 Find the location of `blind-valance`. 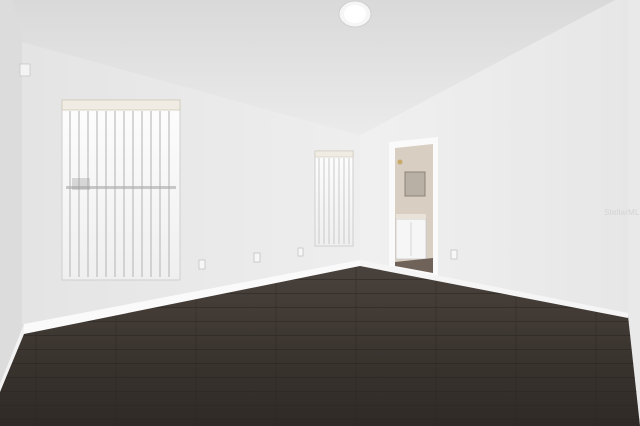

blind-valance is located at coordinates (121, 105).